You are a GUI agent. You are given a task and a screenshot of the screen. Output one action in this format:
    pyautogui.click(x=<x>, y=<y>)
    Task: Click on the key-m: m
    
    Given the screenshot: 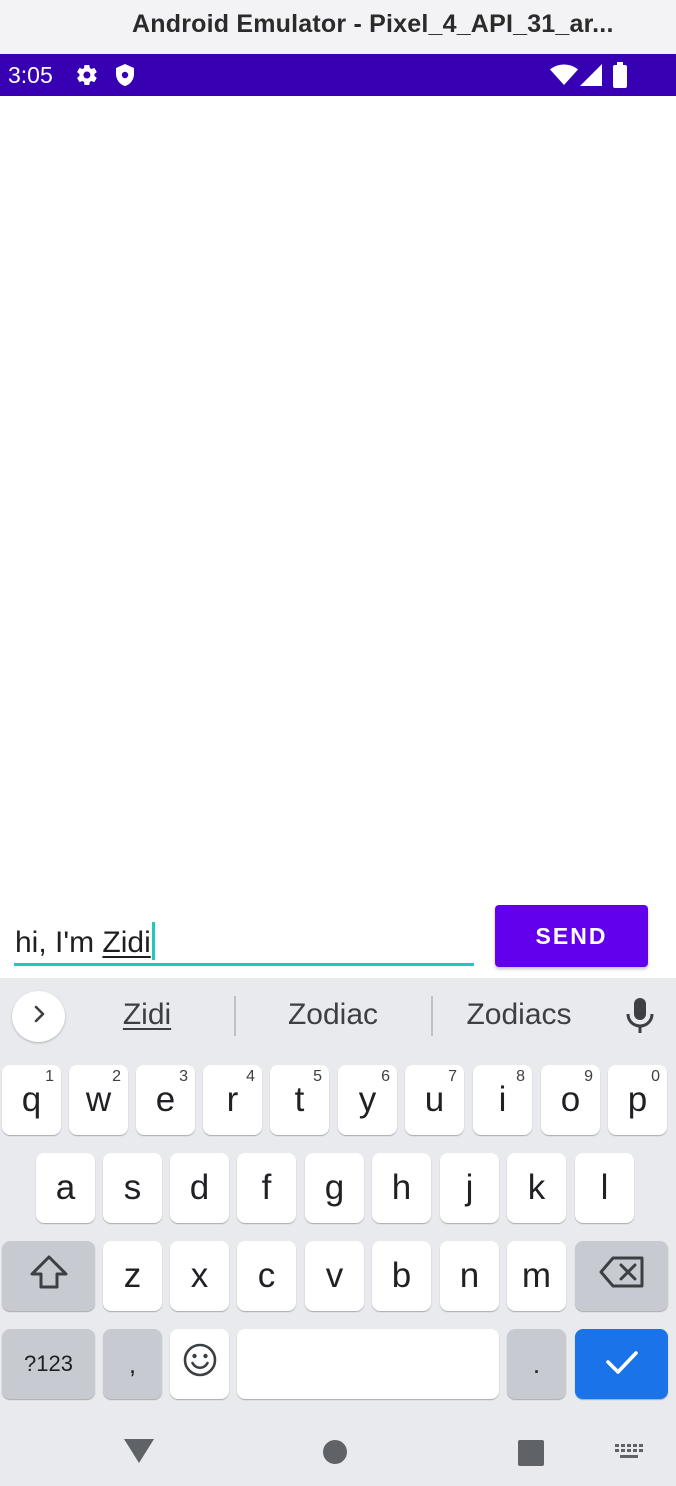 What is the action you would take?
    pyautogui.click(x=536, y=1276)
    